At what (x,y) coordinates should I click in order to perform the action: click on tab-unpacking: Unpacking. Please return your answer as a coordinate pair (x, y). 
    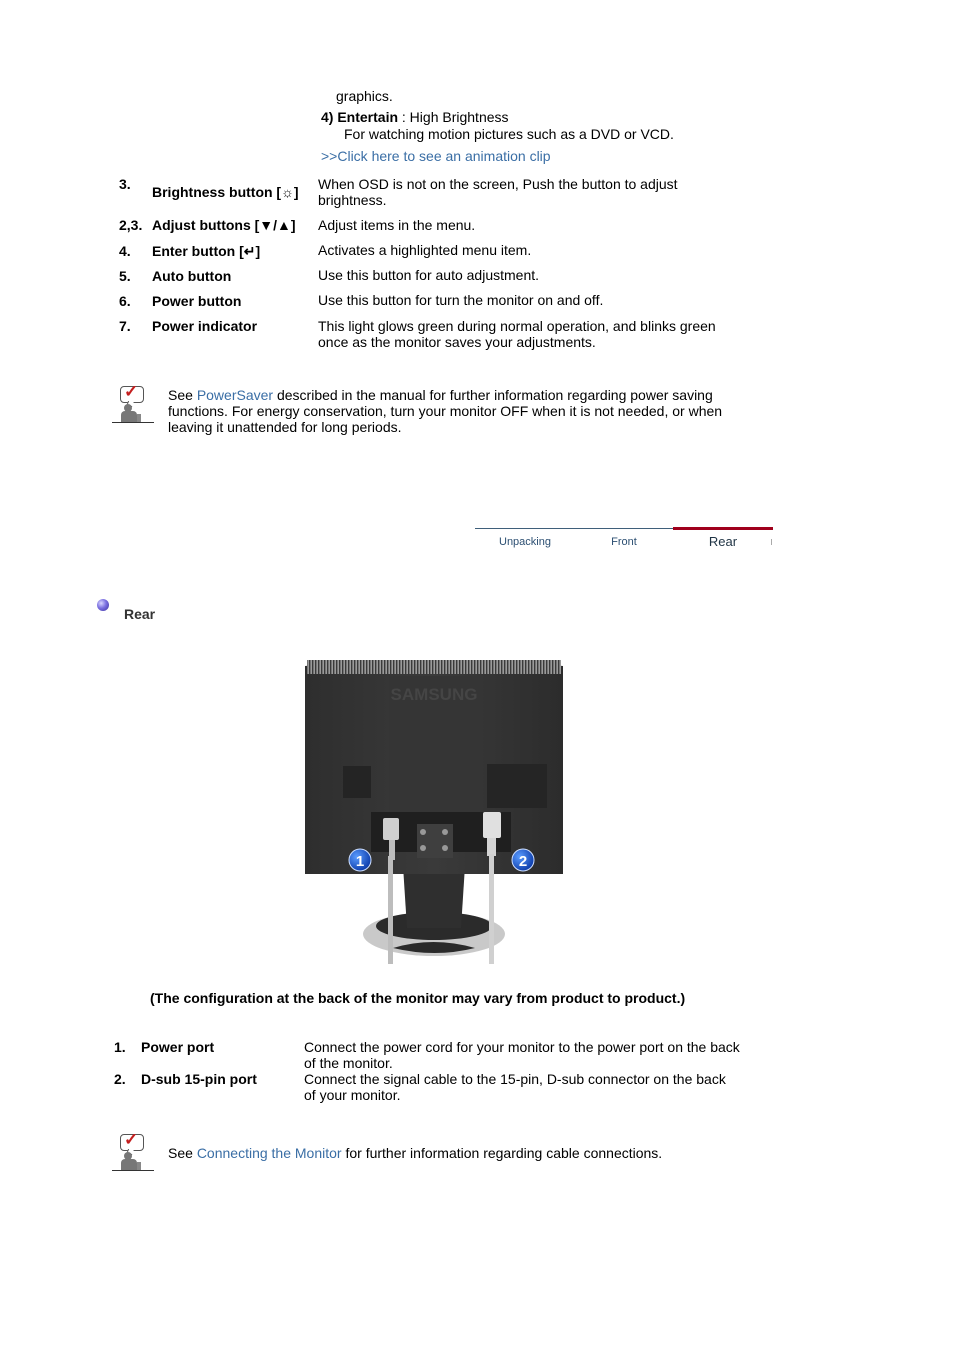
    Looking at the image, I should click on (525, 540).